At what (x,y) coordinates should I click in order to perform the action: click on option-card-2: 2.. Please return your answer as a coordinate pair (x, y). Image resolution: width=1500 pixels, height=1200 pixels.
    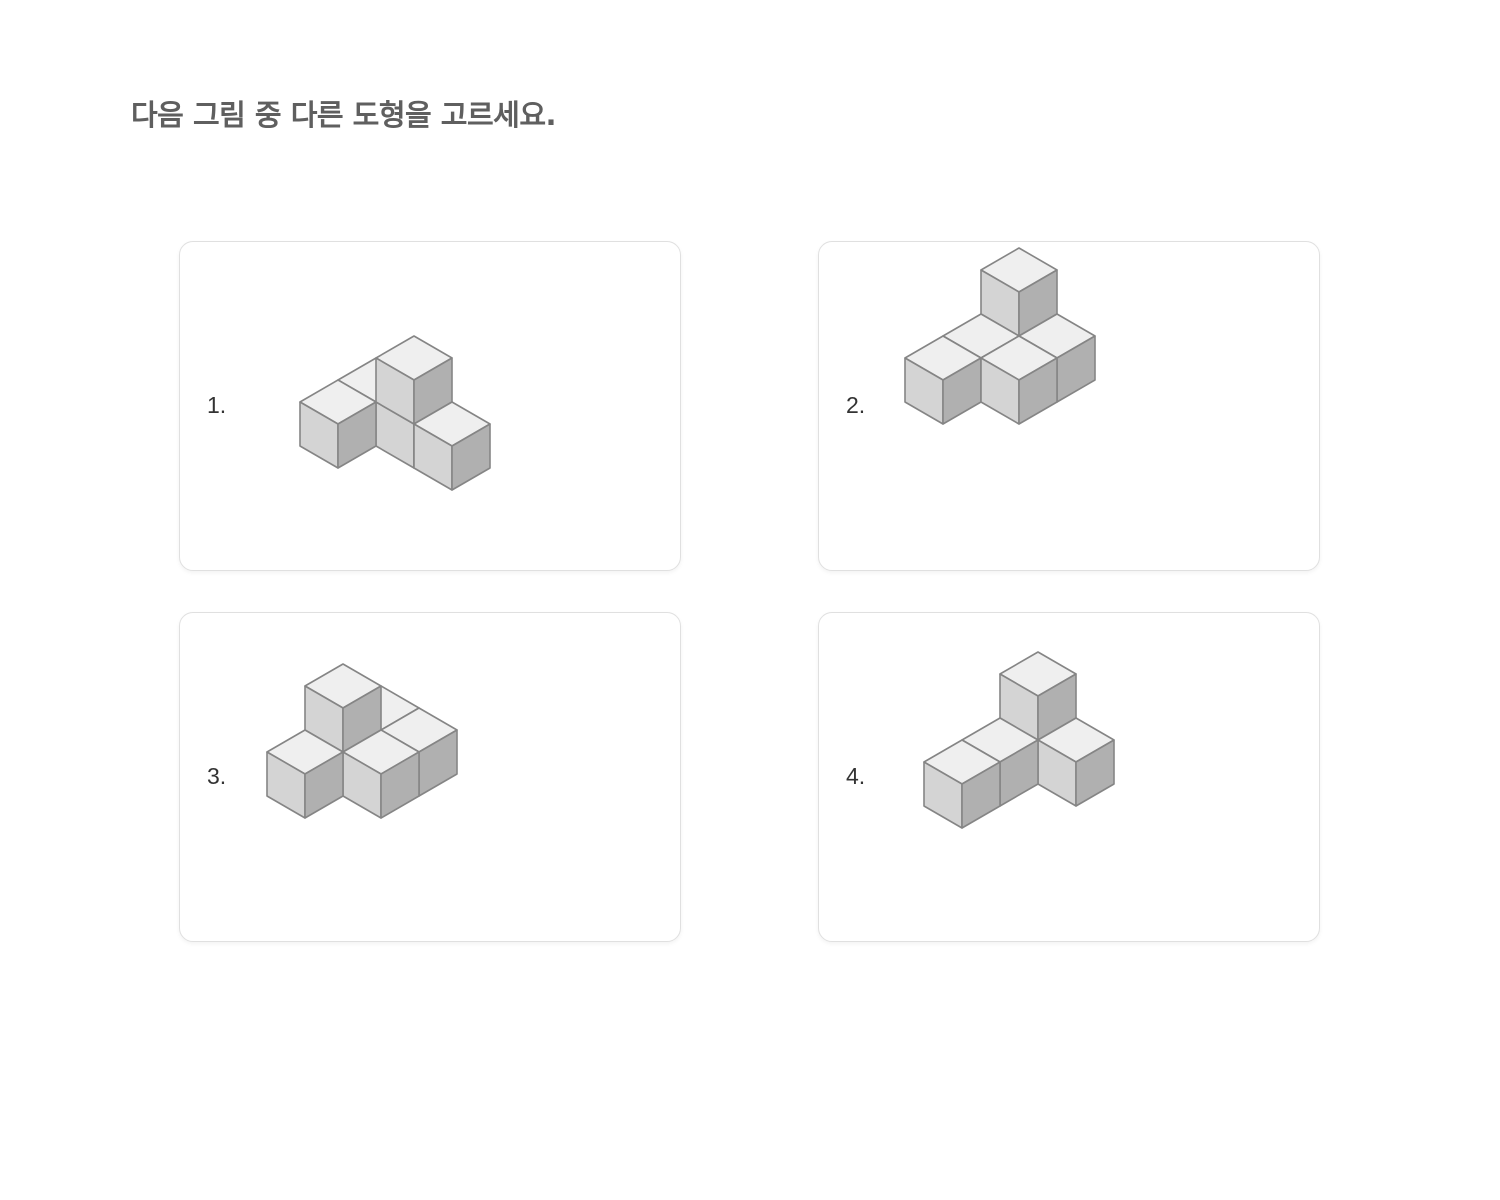
    Looking at the image, I should click on (1069, 406).